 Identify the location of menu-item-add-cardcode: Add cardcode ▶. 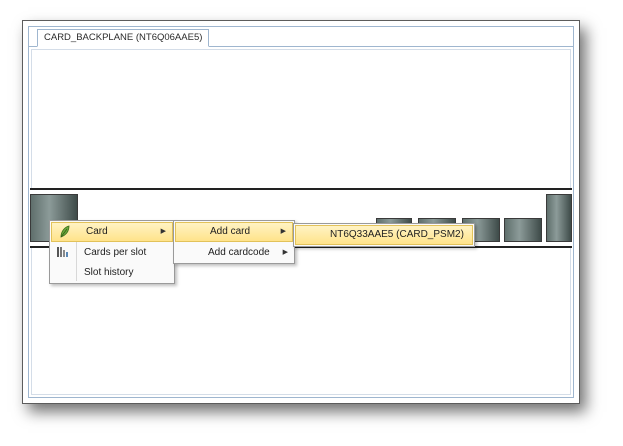
(234, 253).